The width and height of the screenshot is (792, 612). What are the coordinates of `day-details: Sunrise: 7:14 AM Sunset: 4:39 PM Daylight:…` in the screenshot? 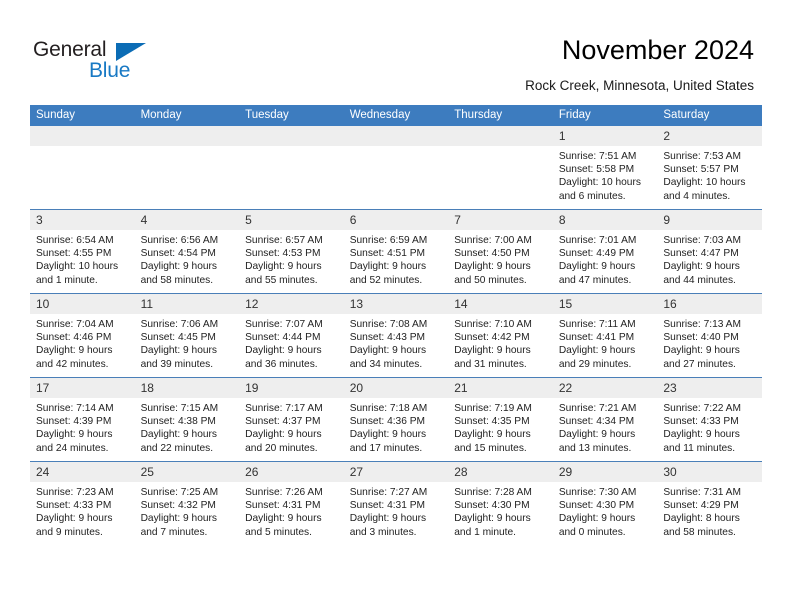 It's located at (82, 426).